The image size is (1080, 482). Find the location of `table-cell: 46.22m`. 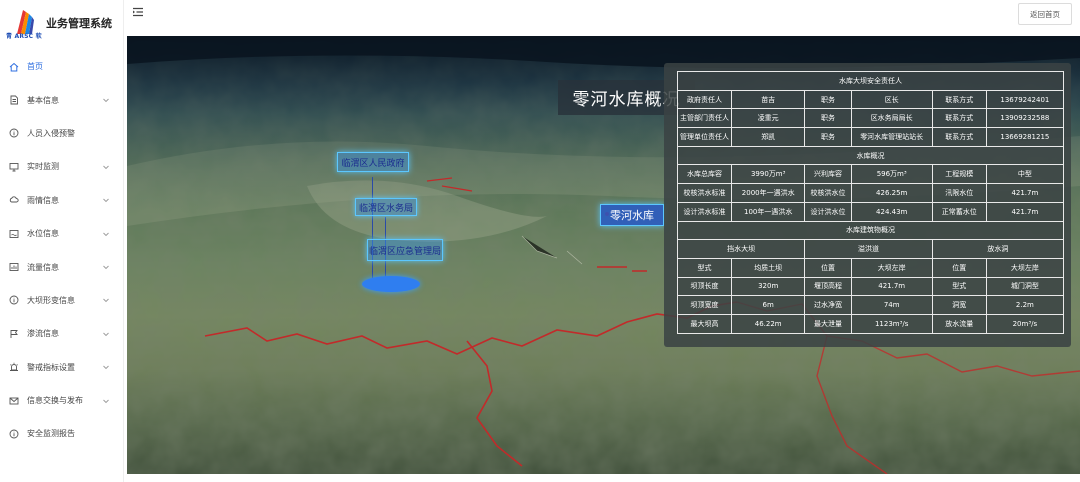

table-cell: 46.22m is located at coordinates (768, 323).